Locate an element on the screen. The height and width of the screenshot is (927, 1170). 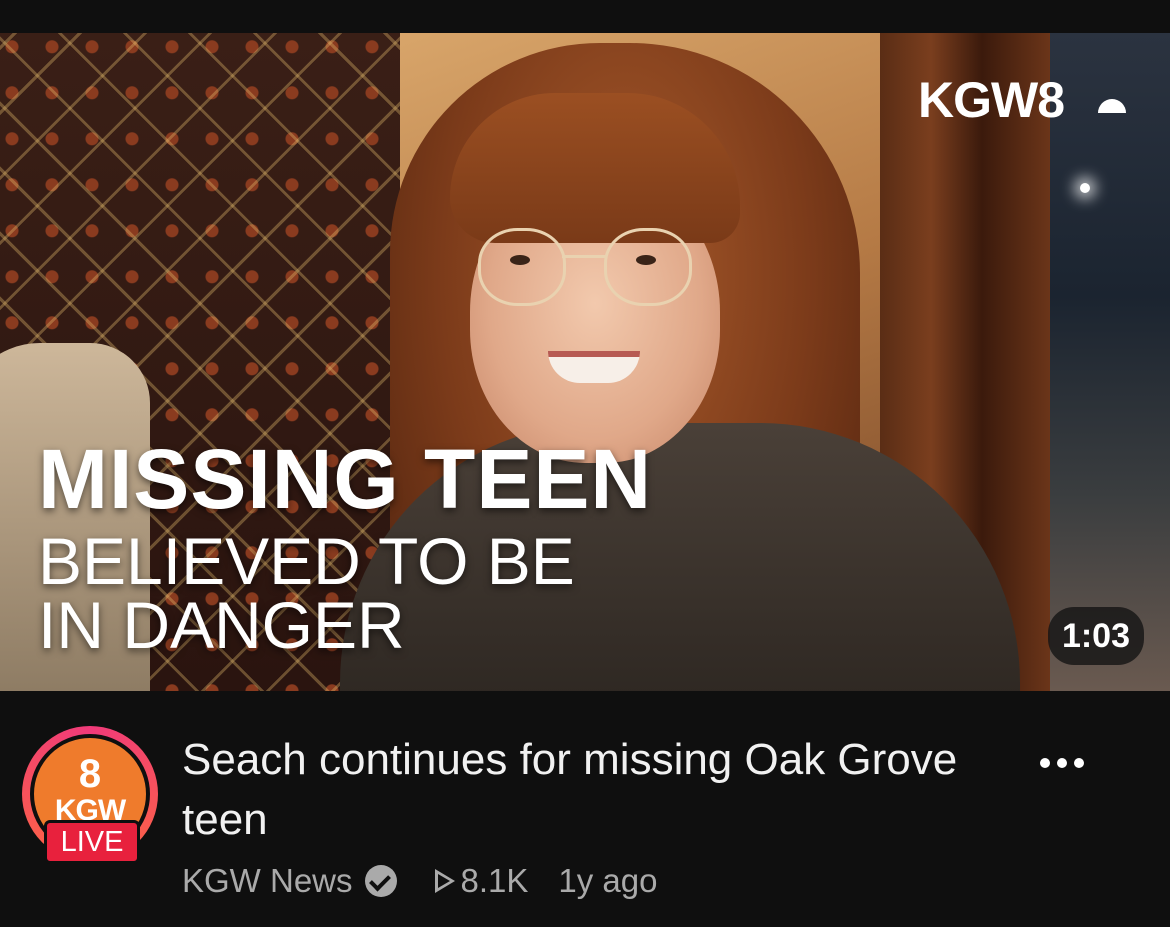
view-count-value: 8.1K is located at coordinates (494, 880).